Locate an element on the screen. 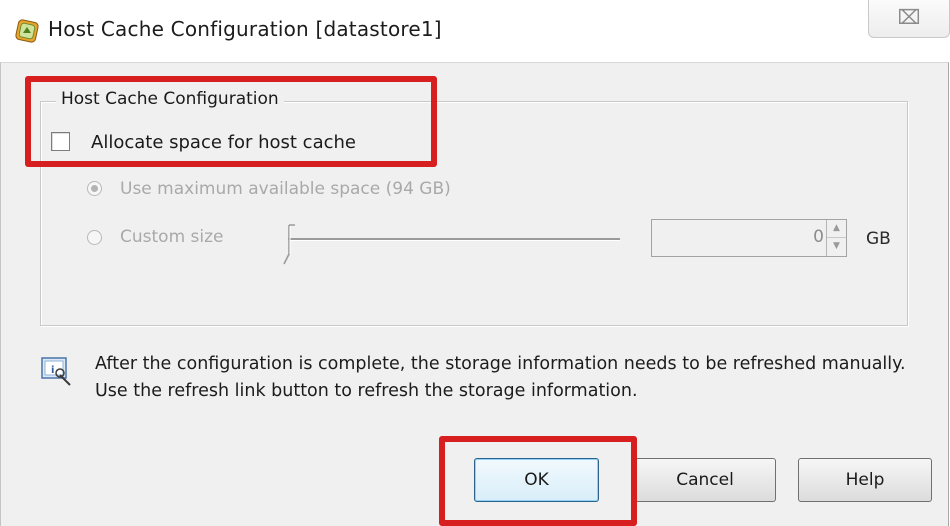  cancel-button: Cancel is located at coordinates (705, 480).